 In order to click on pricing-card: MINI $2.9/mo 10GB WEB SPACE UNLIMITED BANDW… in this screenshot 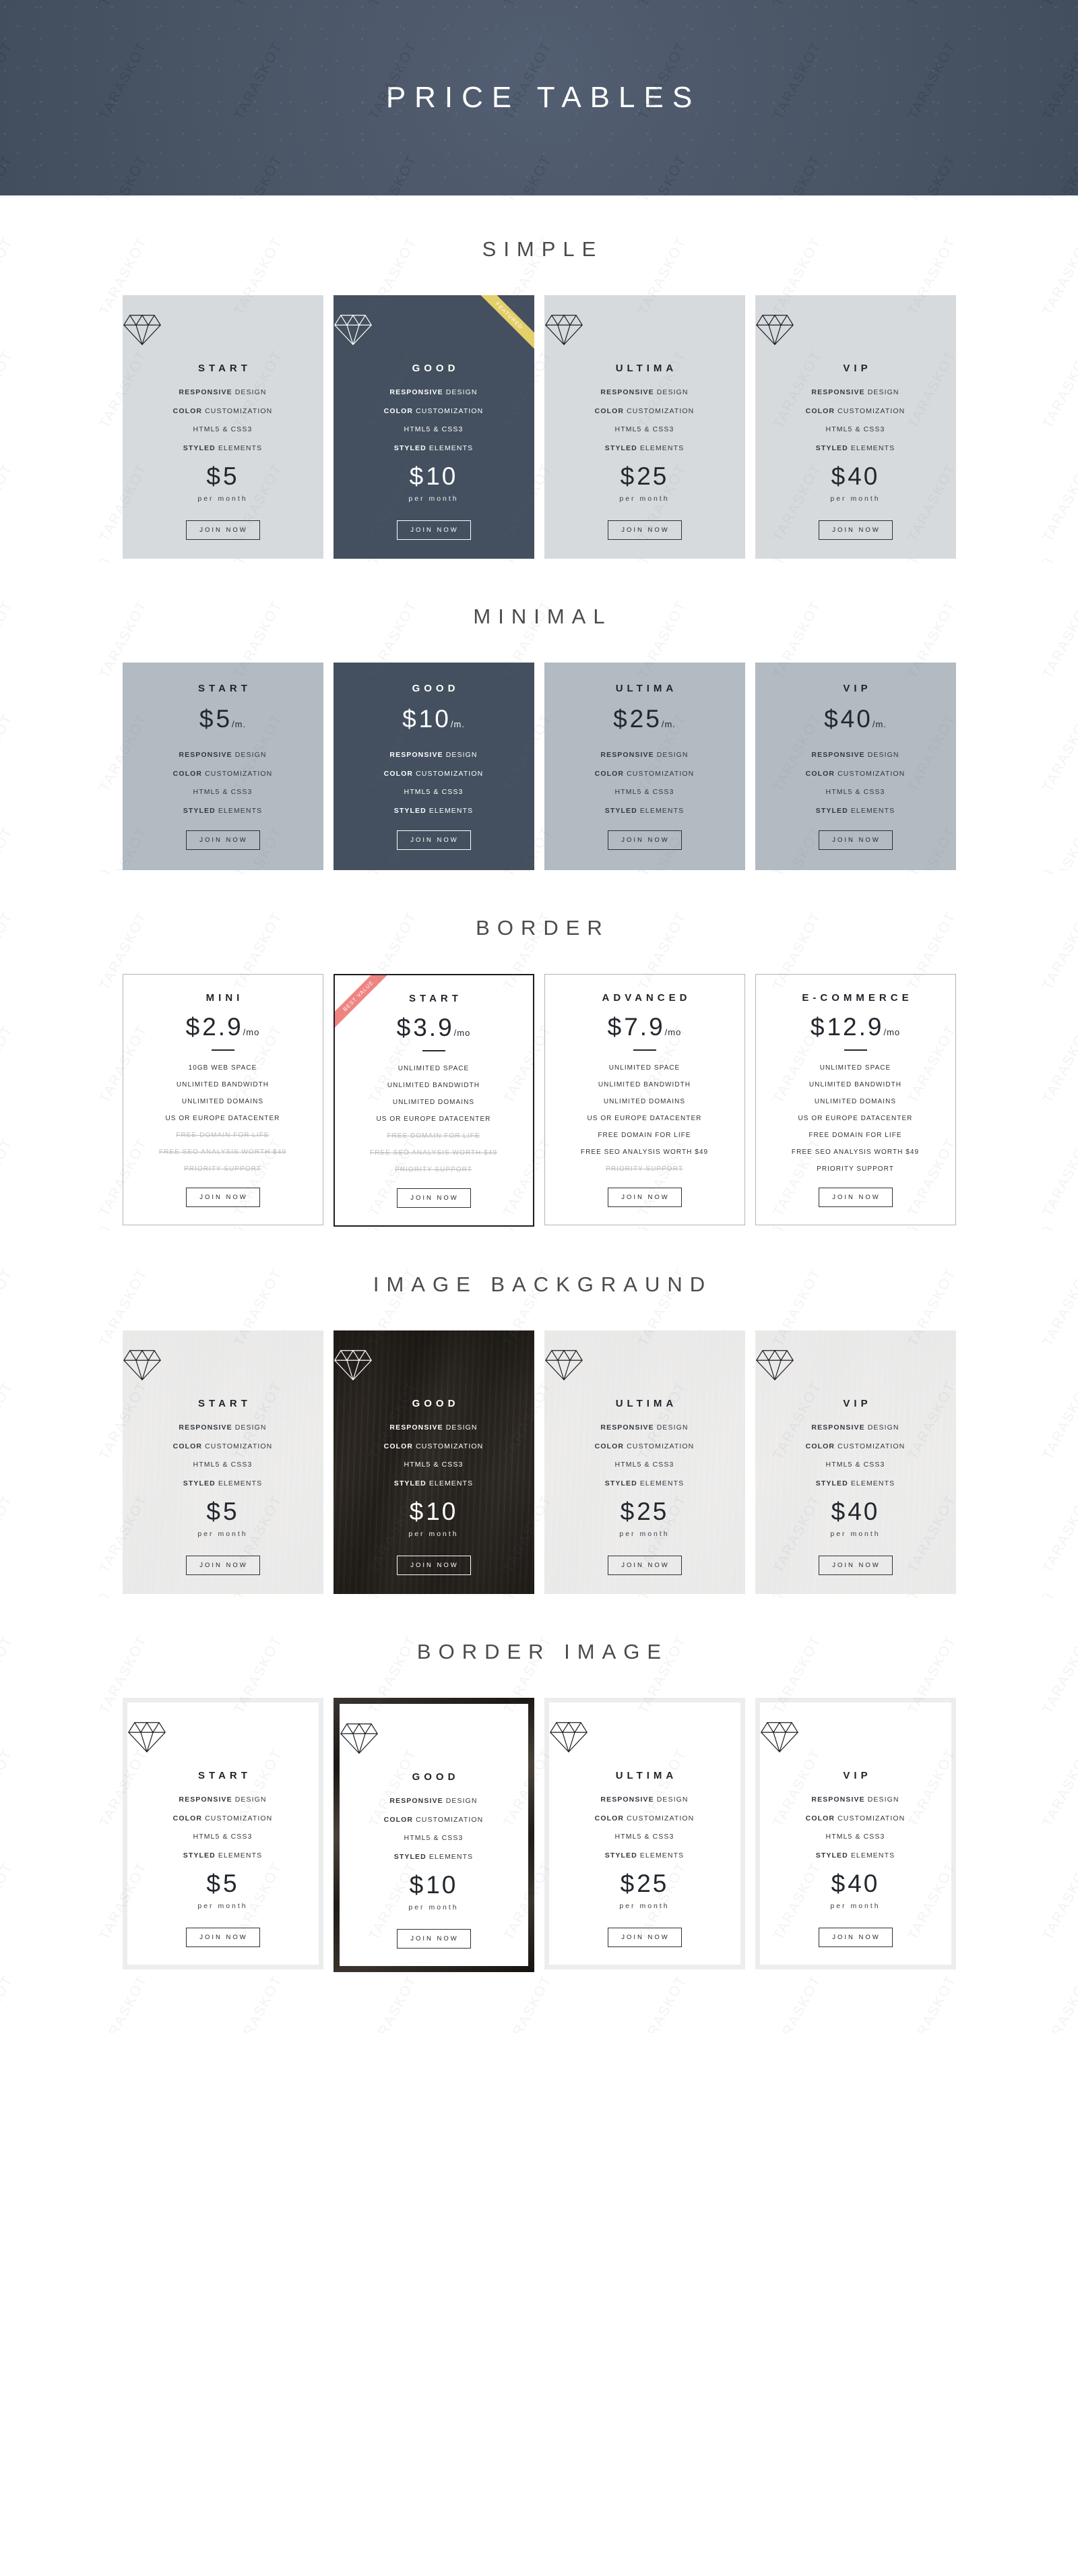, I will do `click(222, 1100)`.